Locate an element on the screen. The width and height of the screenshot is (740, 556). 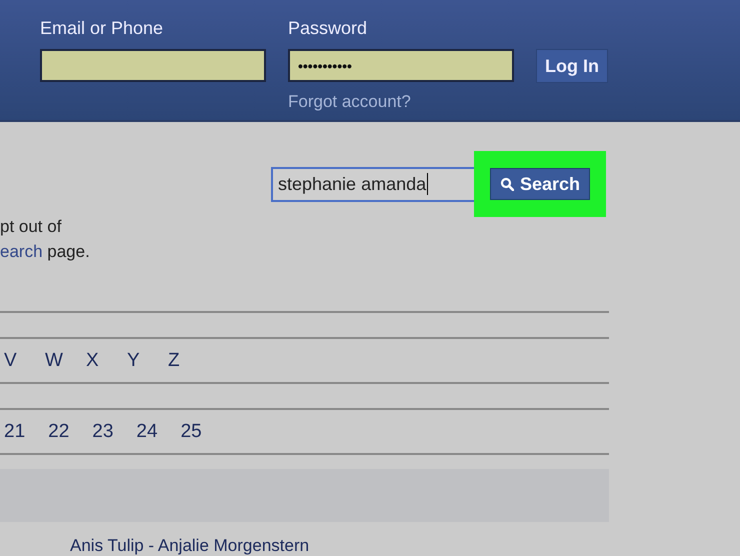
forgot-account-link: Forgot account? is located at coordinates (401, 102).